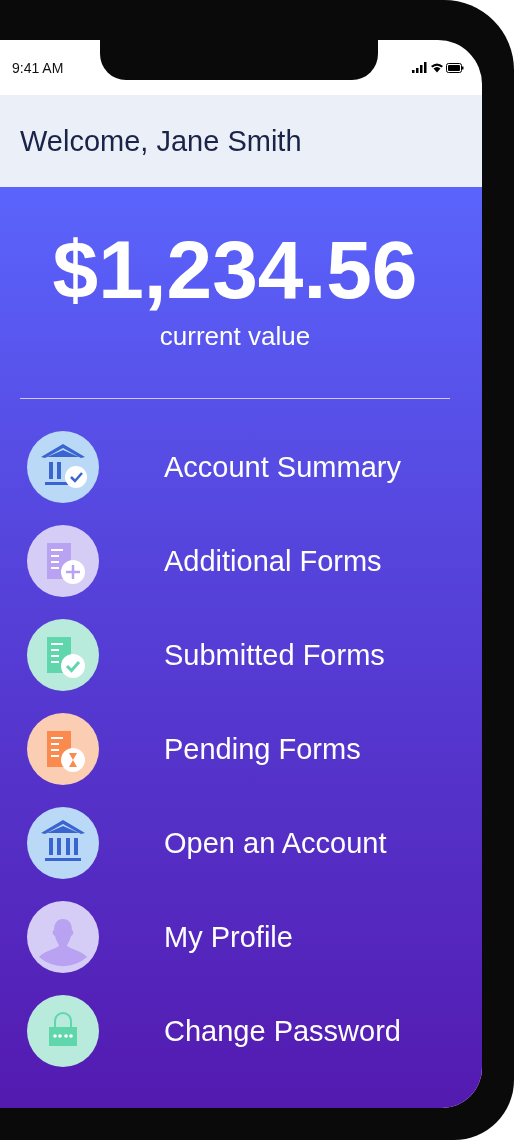 The width and height of the screenshot is (514, 1140). What do you see at coordinates (63, 843) in the screenshot?
I see `bank-icon` at bounding box center [63, 843].